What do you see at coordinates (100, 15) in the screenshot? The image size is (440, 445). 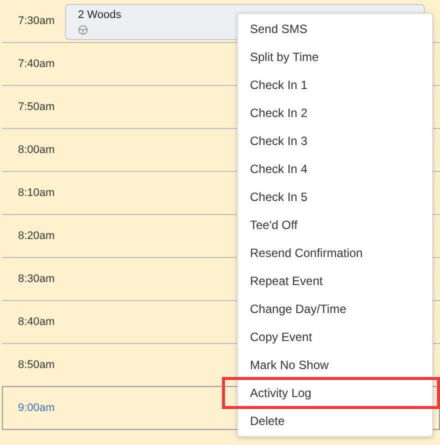 I see `event-title: 2 Woods` at bounding box center [100, 15].